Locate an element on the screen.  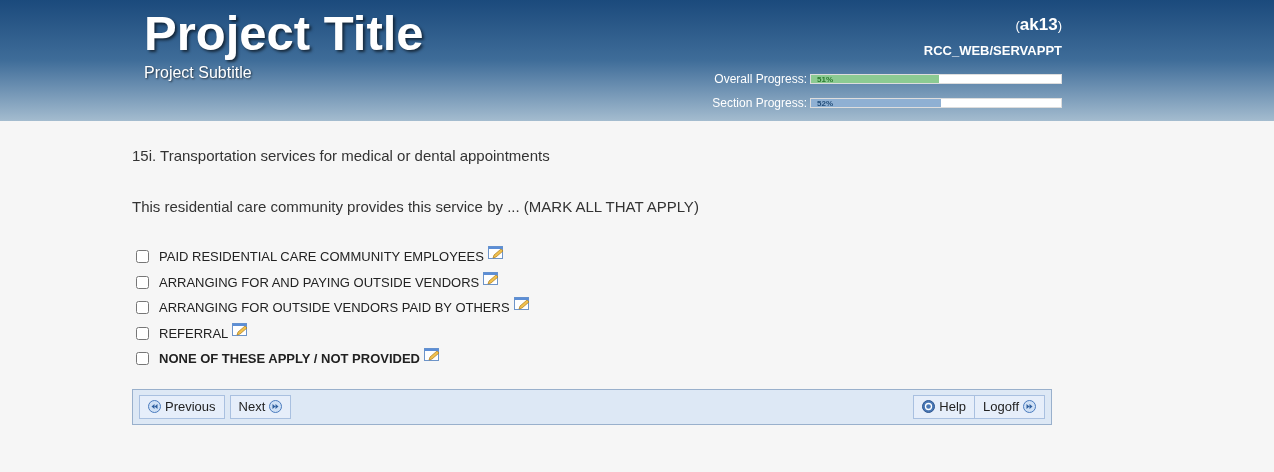
user-id: ak13 is located at coordinates (1038, 25).